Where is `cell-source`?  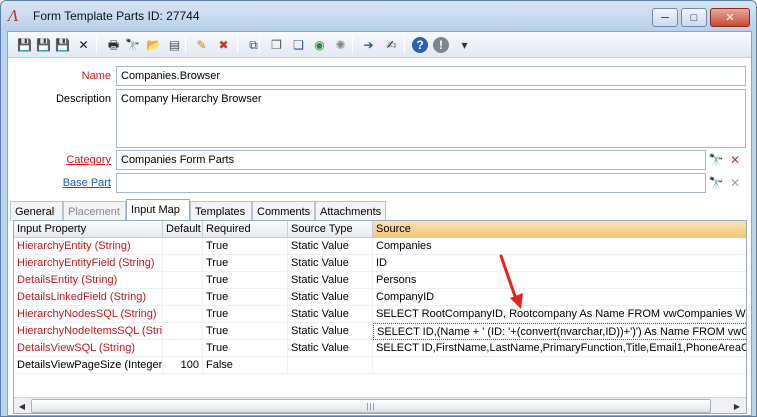
cell-source is located at coordinates (559, 365).